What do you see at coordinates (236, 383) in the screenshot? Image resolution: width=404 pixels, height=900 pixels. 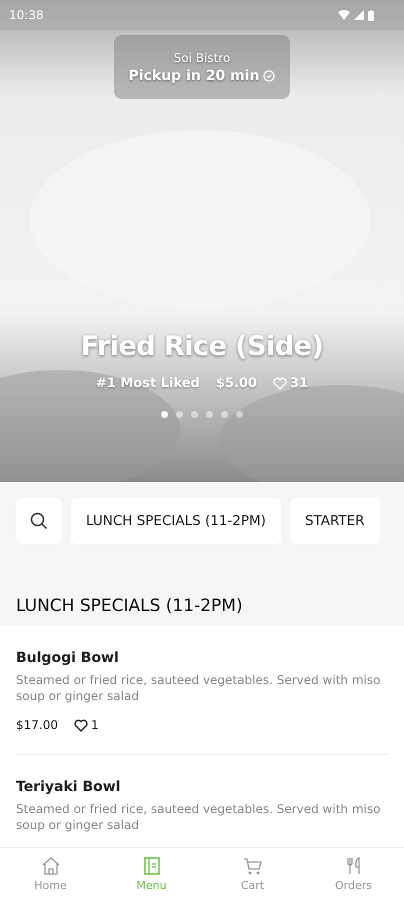 I see `featured-price: $5.00` at bounding box center [236, 383].